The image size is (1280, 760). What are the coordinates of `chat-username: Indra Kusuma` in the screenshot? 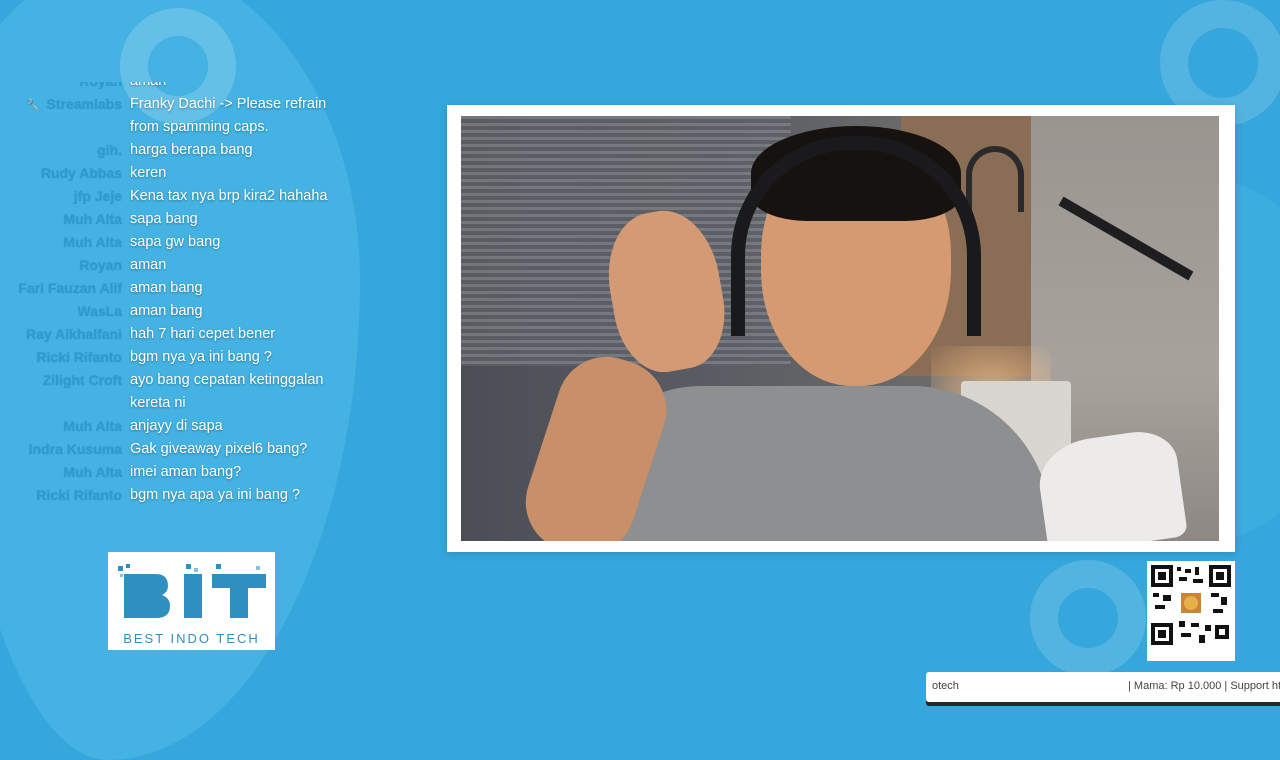 It's located at (65, 449).